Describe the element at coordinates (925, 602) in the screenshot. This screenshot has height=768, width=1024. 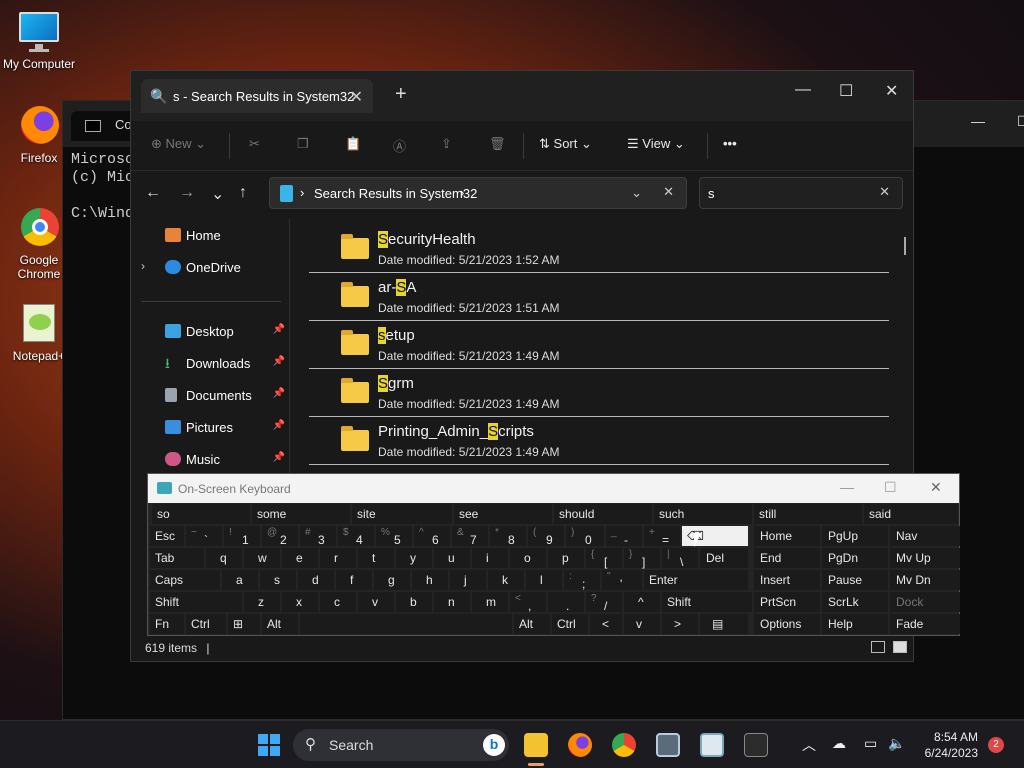
I see `key-dock: Dock` at that location.